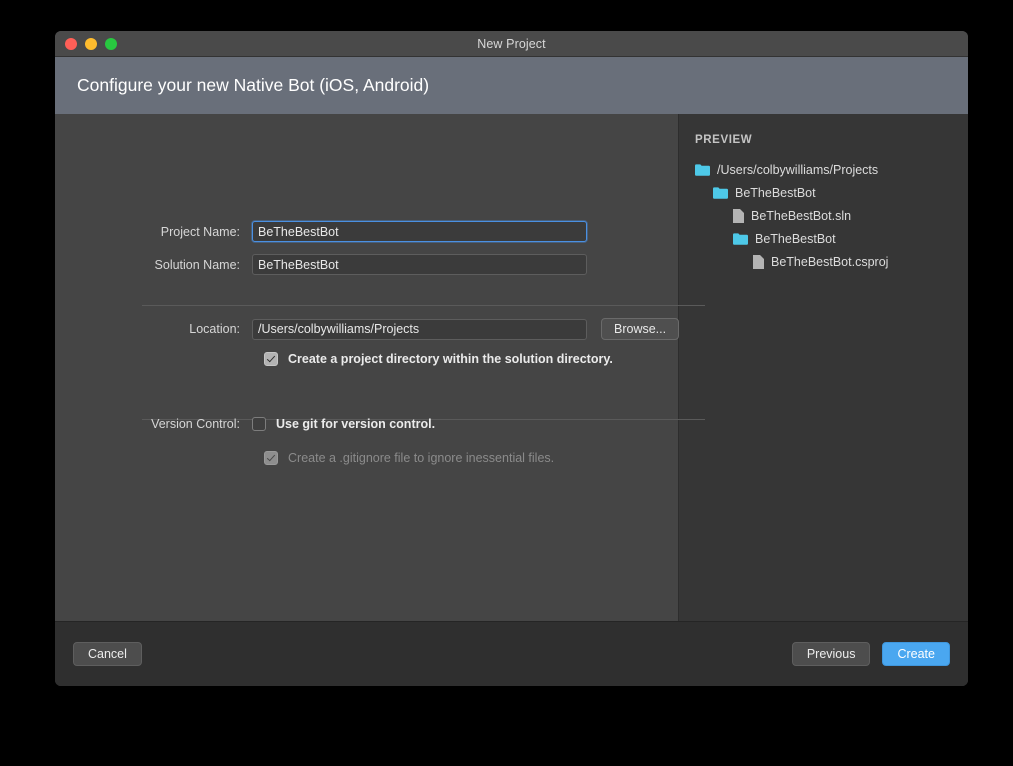  I want to click on solution-name-row: Solution Name:, so click(342, 264).